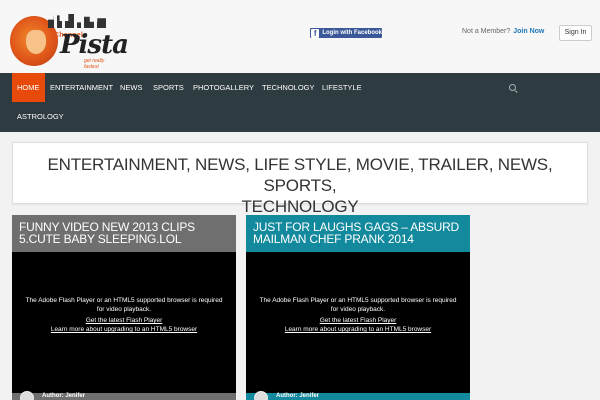 The width and height of the screenshot is (600, 400). Describe the element at coordinates (131, 87) in the screenshot. I see `nav-item-news: NEWS` at that location.